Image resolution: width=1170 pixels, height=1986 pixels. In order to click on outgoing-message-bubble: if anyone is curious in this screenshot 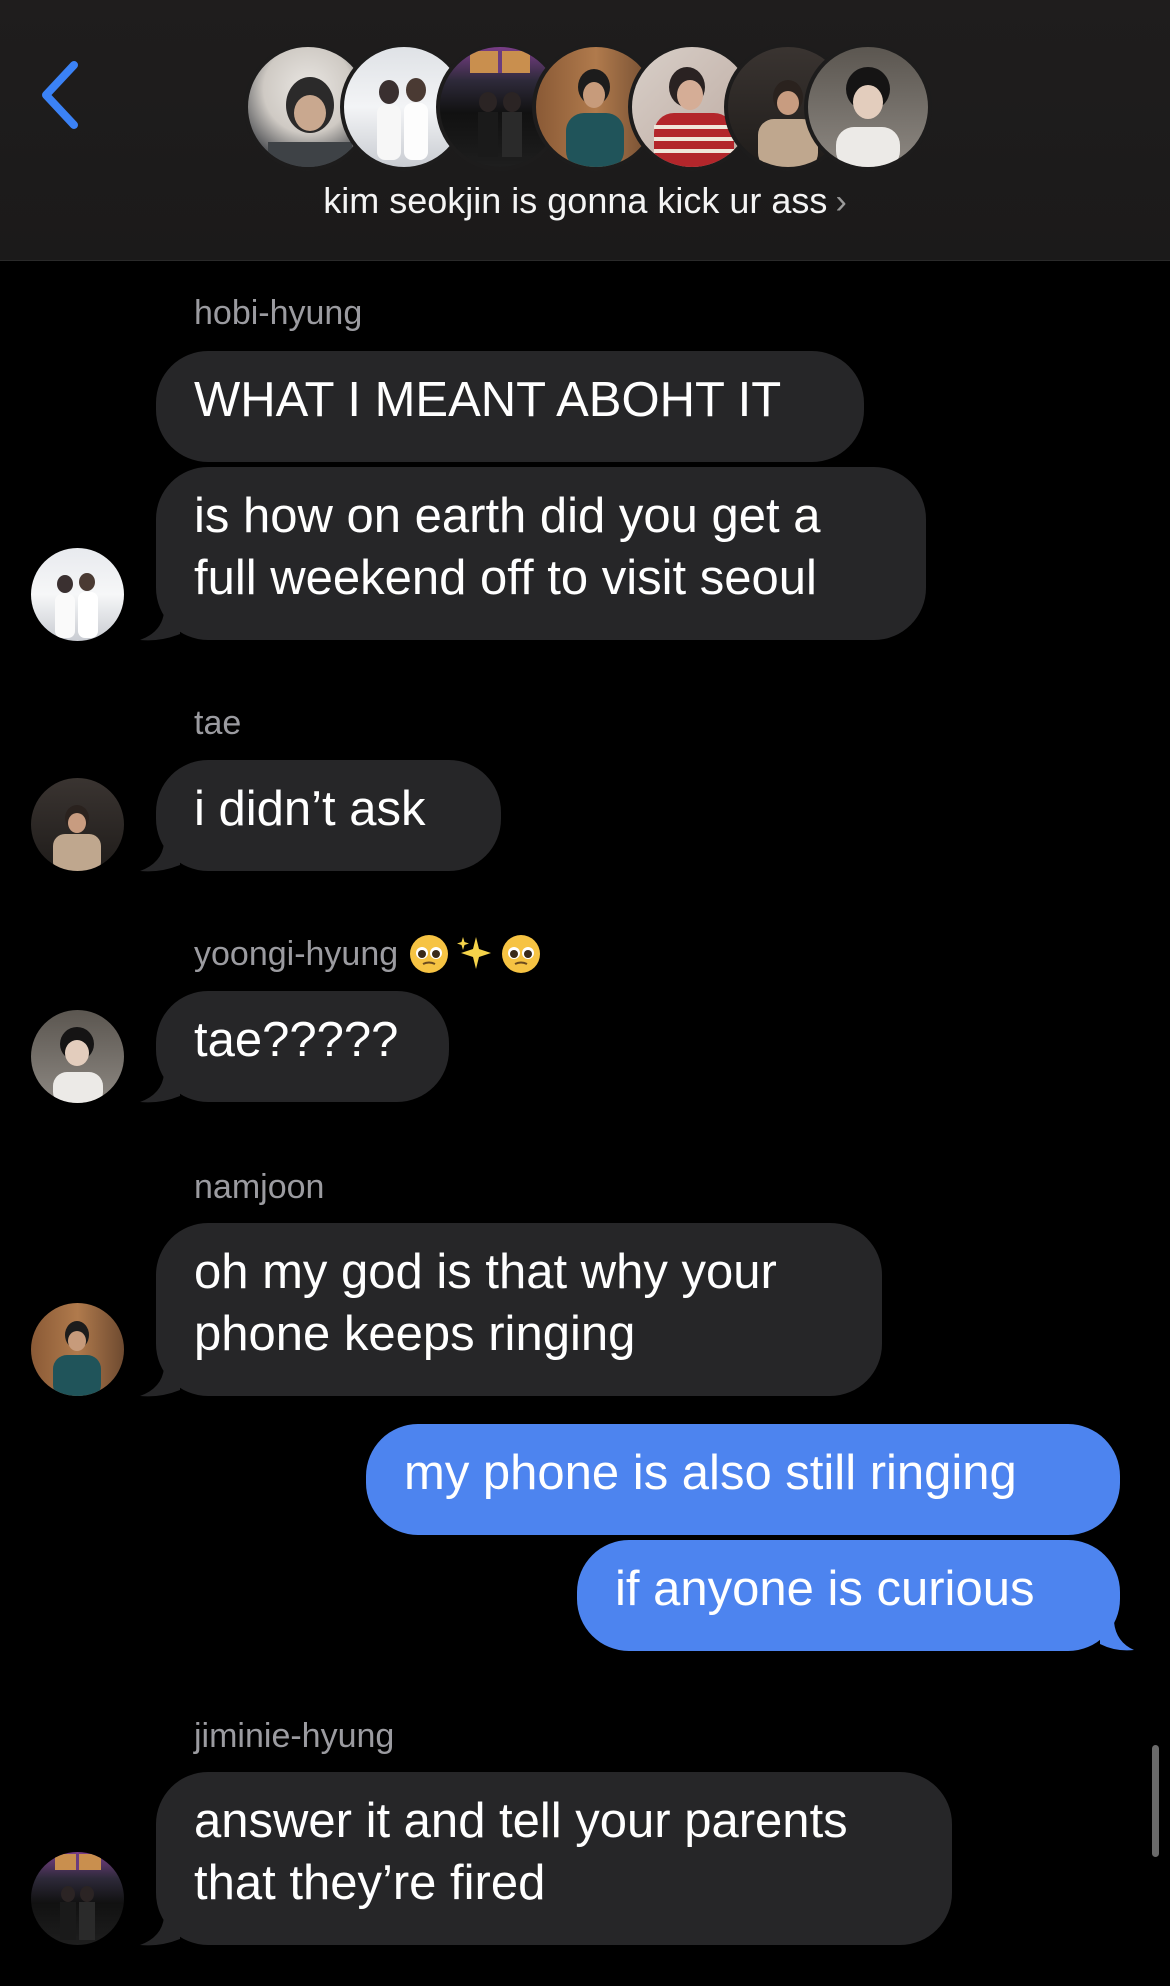, I will do `click(848, 1595)`.